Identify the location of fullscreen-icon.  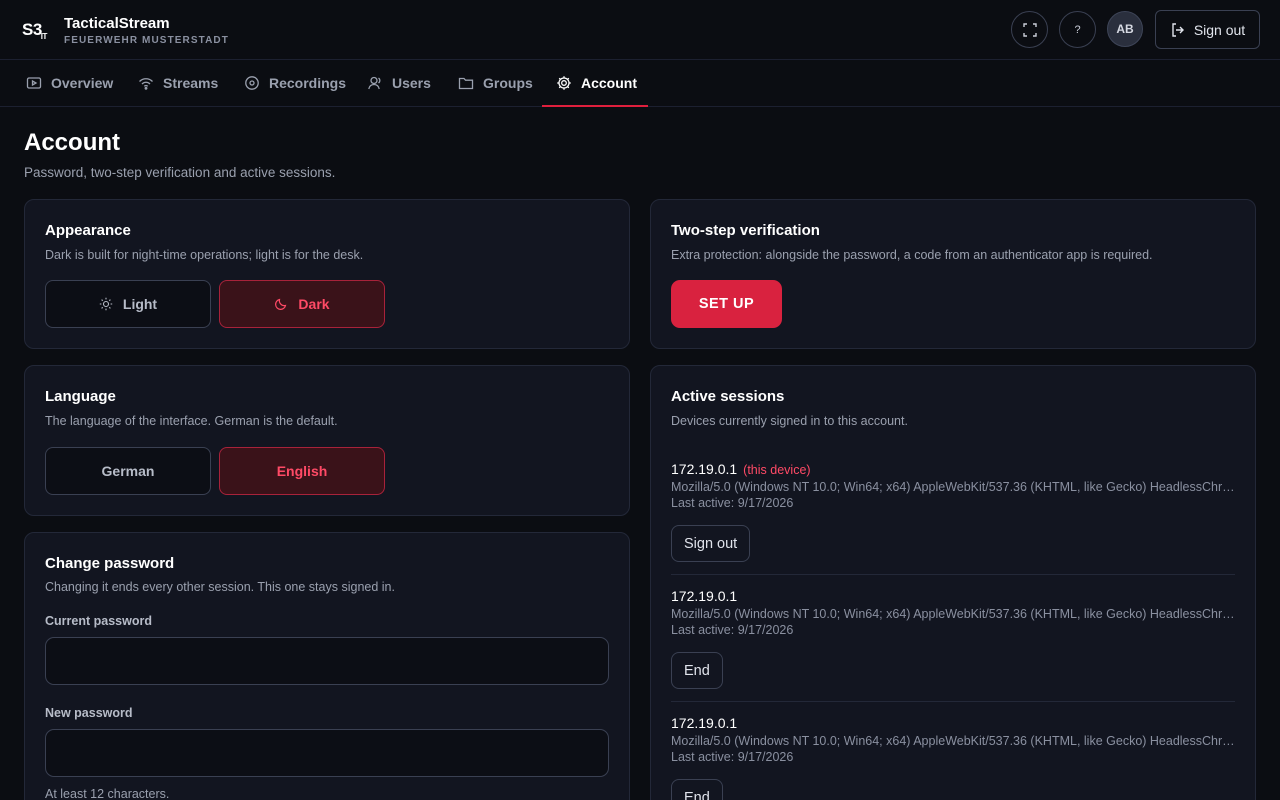
(1029, 29).